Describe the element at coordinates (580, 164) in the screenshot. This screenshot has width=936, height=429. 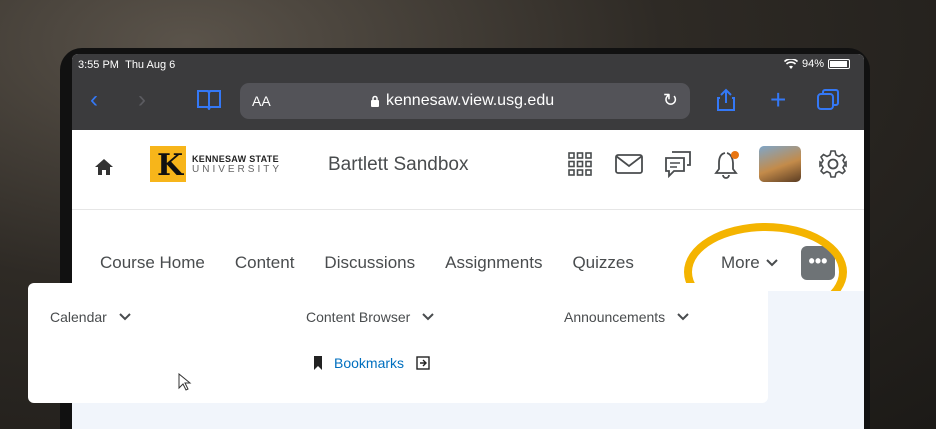
I see `course-selector-grid-icon` at that location.